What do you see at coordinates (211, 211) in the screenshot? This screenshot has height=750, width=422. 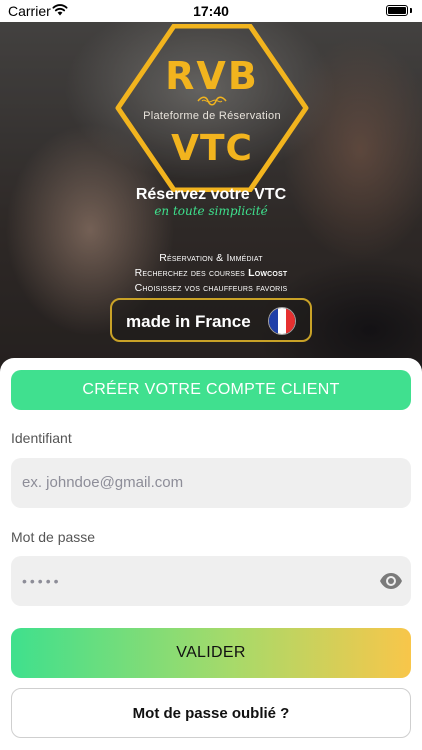 I see `tagline-sub: en toute simplicité` at bounding box center [211, 211].